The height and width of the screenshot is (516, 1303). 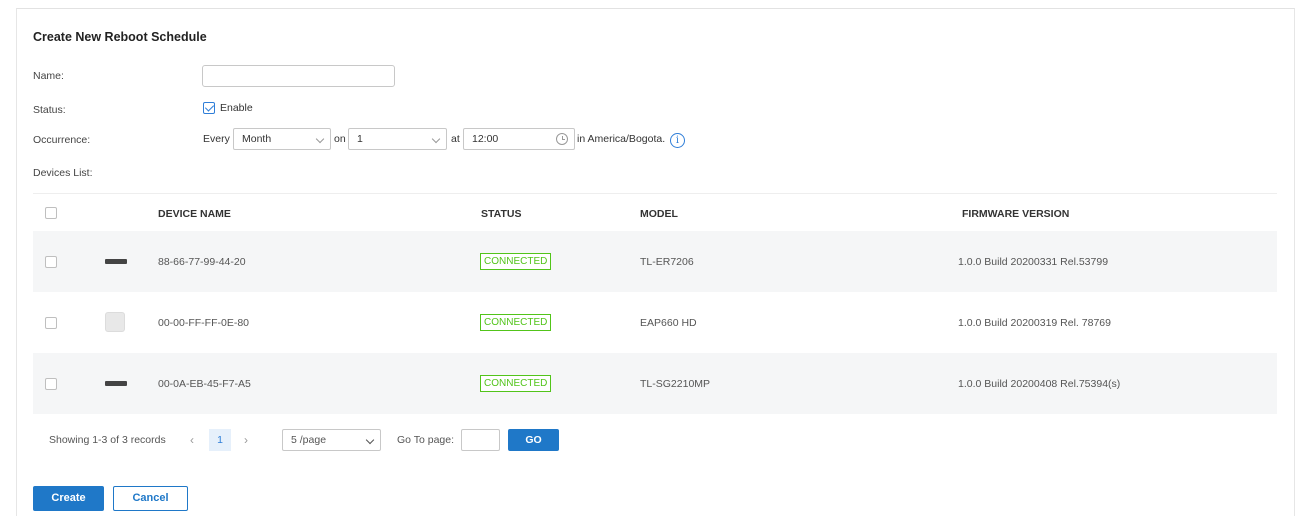 I want to click on prev-page-button: ‹, so click(x=192, y=440).